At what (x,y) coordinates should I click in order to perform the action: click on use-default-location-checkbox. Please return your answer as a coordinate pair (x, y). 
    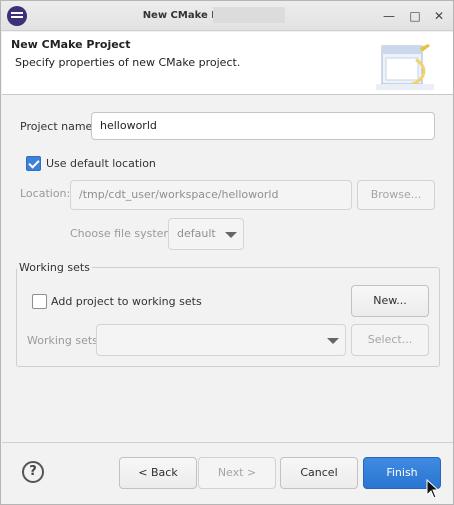
    Looking at the image, I should click on (33, 163).